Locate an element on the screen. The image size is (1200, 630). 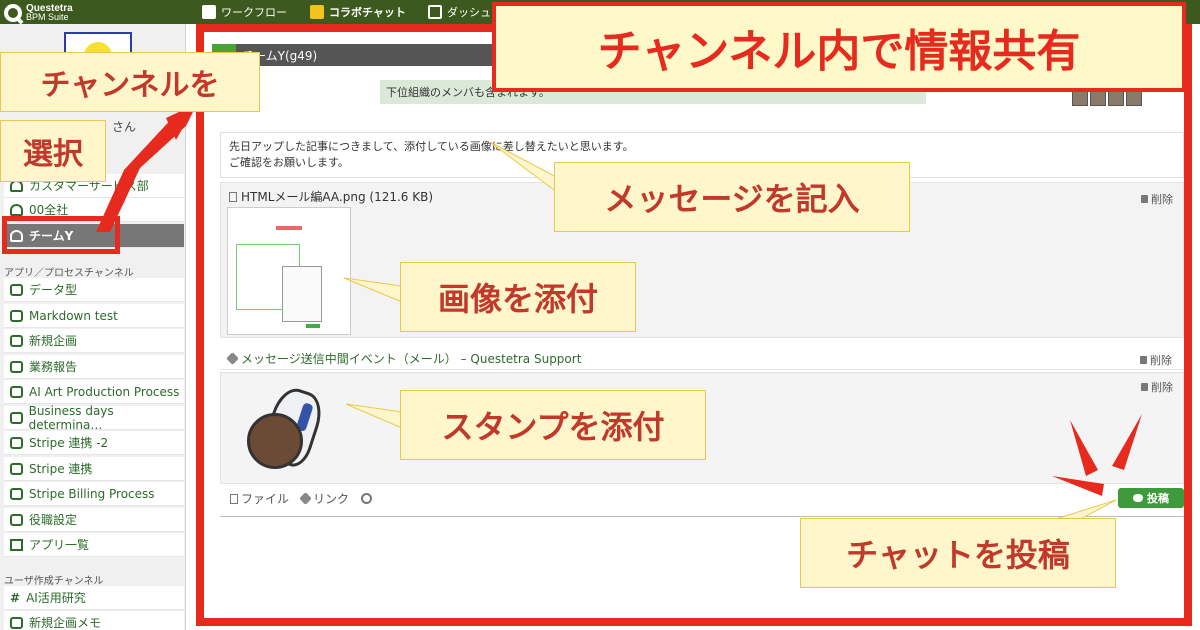
callout-message: メッセージを記入 is located at coordinates (732, 197).